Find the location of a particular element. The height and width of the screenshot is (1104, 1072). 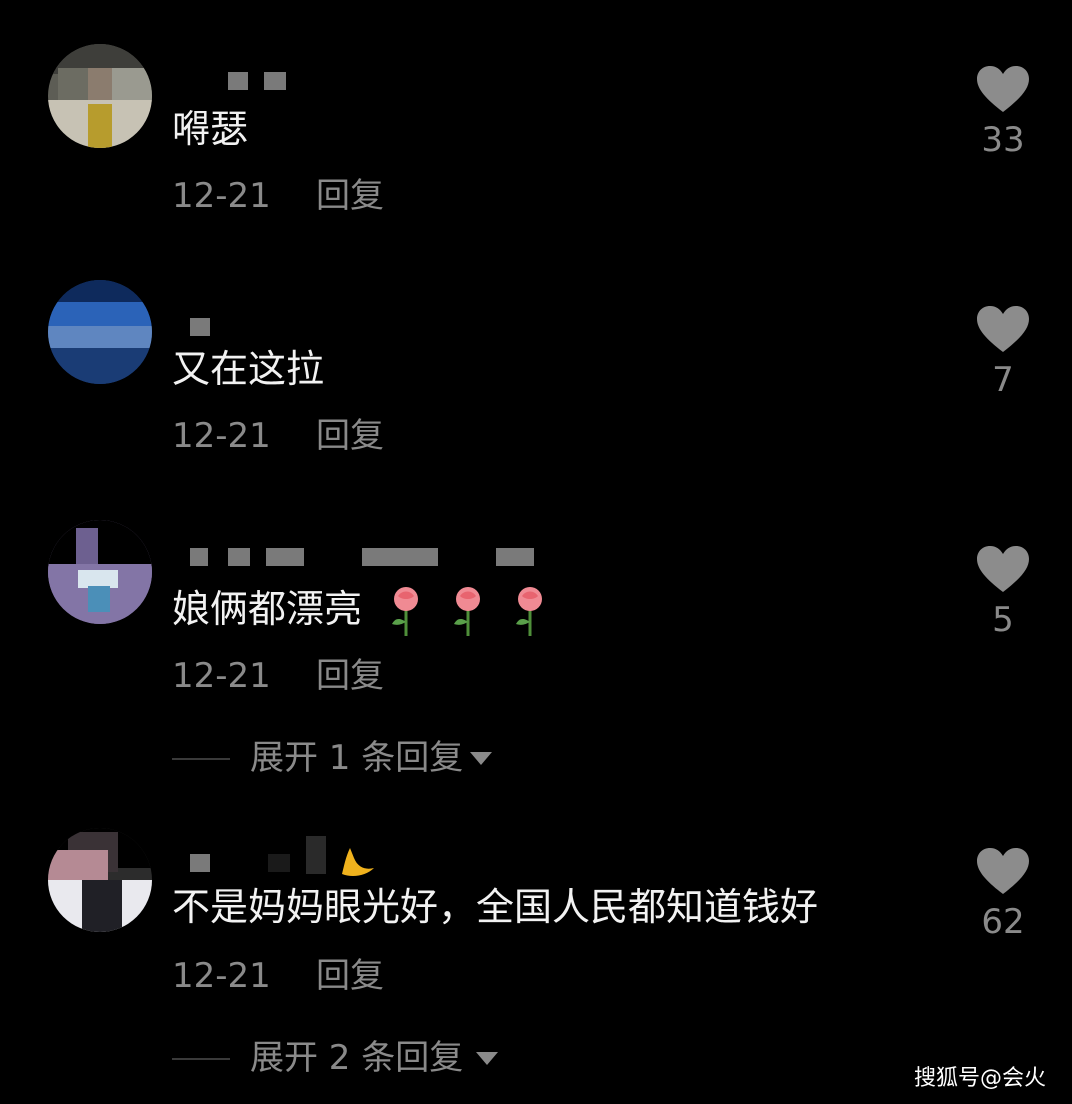

comment-text: 娘俩都漂亮 is located at coordinates (360, 611).